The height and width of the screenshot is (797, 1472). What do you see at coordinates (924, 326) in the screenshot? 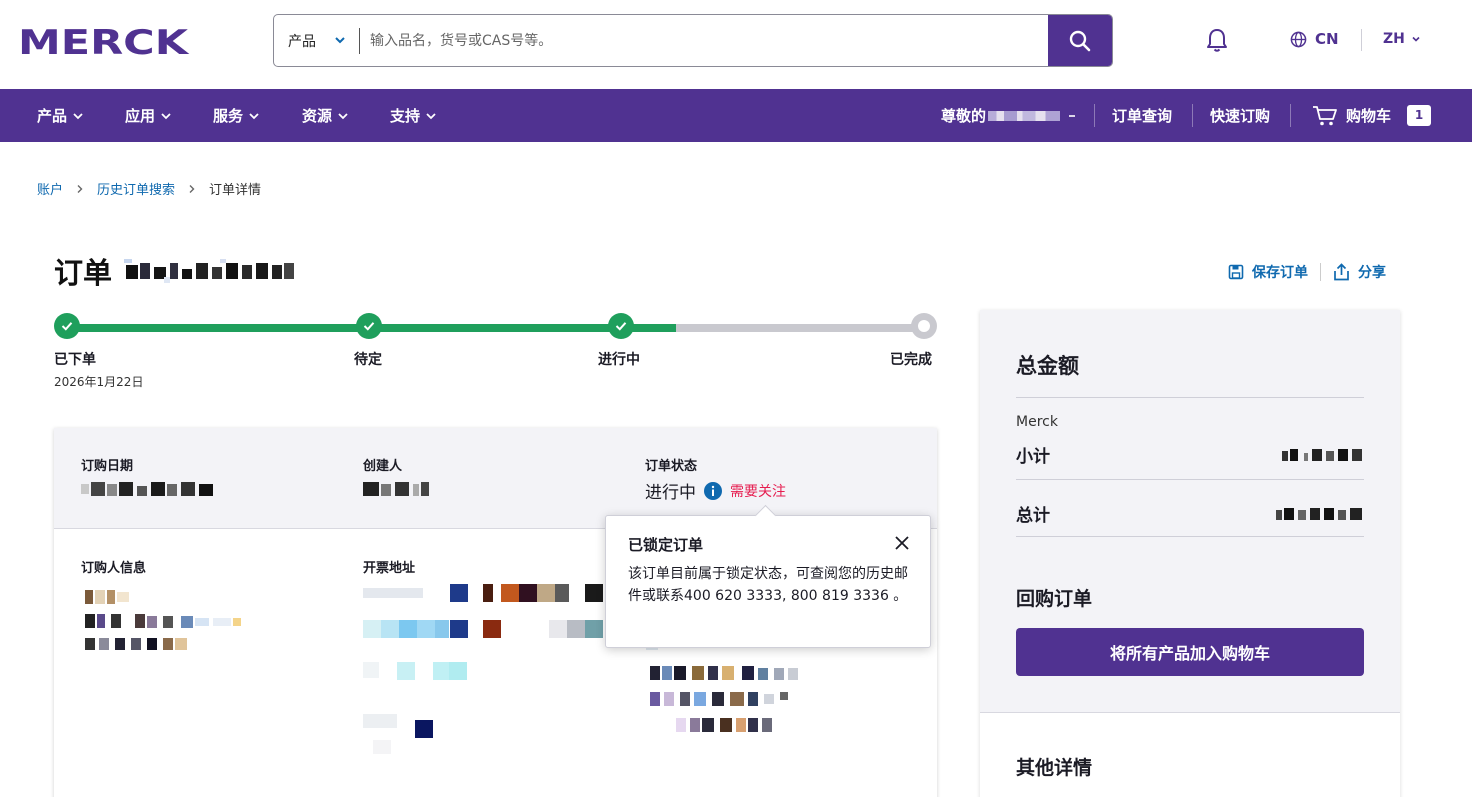
I see `step-pending-icon` at bounding box center [924, 326].